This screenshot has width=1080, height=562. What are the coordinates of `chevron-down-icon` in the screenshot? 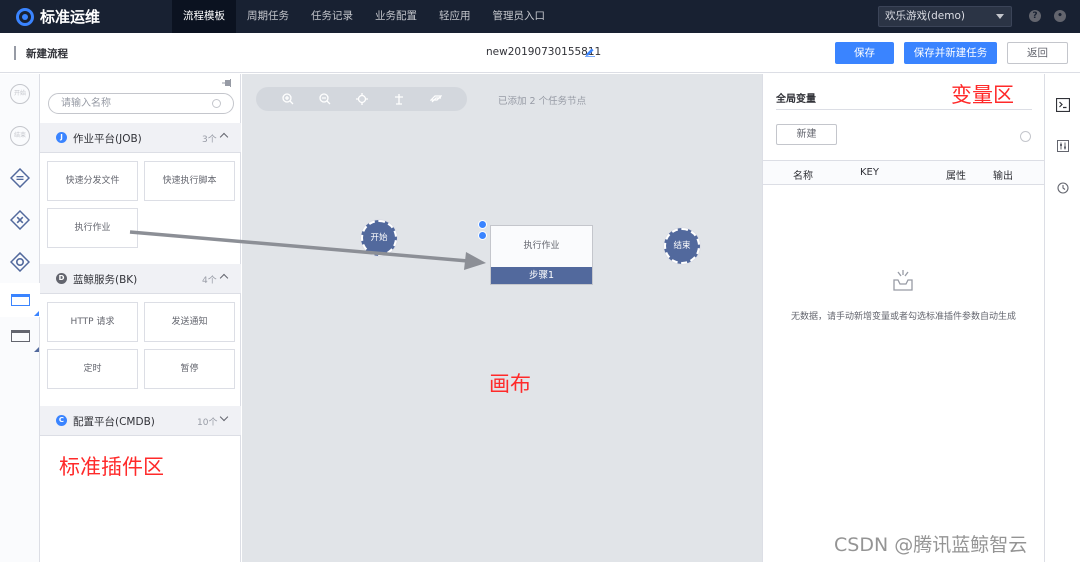 It's located at (224, 417).